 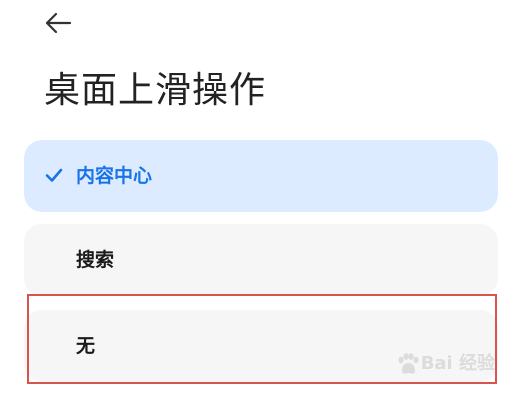 What do you see at coordinates (58, 23) in the screenshot?
I see `arrow-left-icon` at bounding box center [58, 23].